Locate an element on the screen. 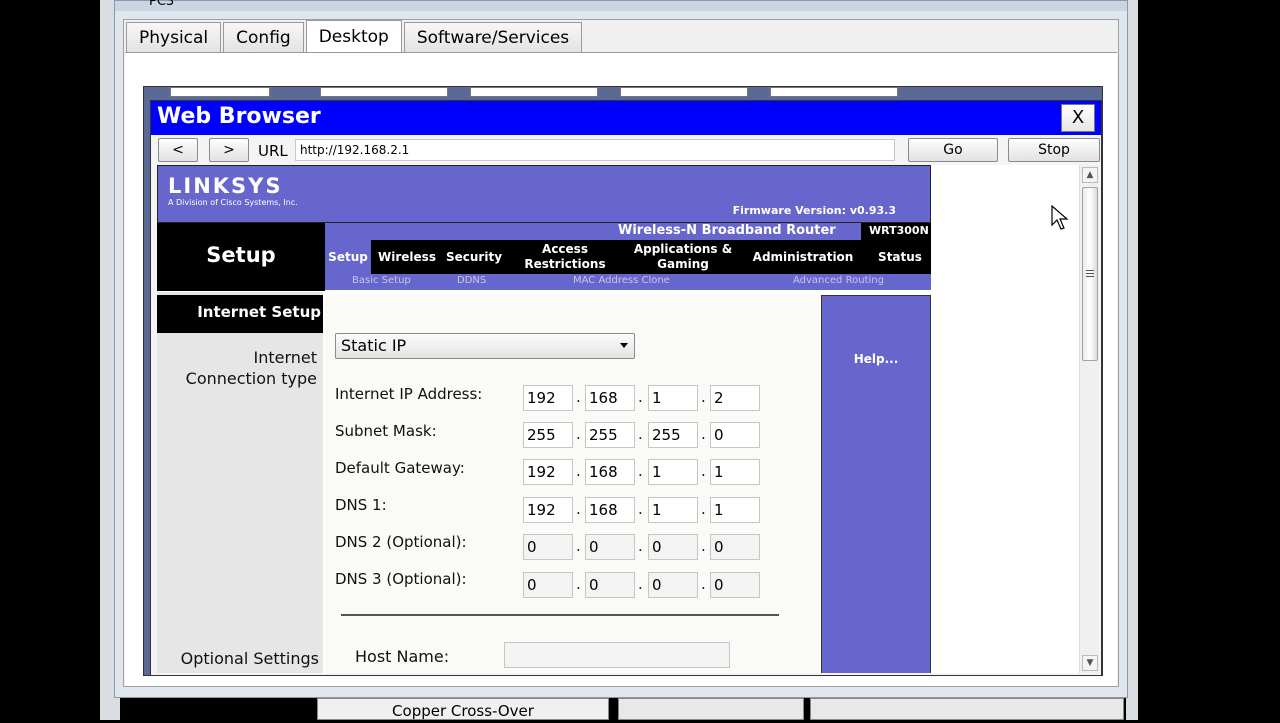 Image resolution: width=1280 pixels, height=723 pixels. section-title: Setup is located at coordinates (241, 255).